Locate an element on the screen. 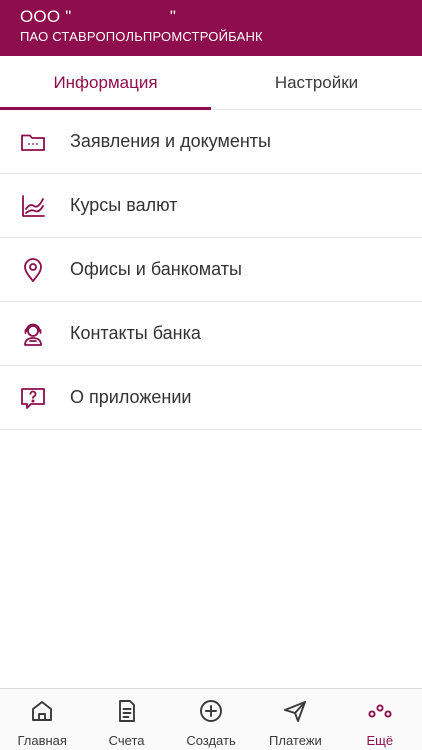  menu-item-label: Контакты банка is located at coordinates (135, 333).